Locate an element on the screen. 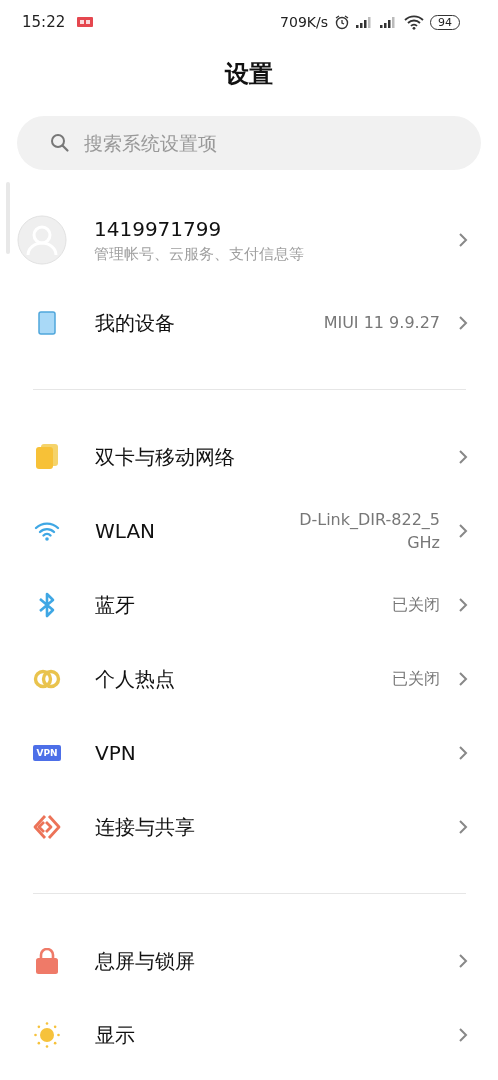  item-label: VPN is located at coordinates (116, 753).